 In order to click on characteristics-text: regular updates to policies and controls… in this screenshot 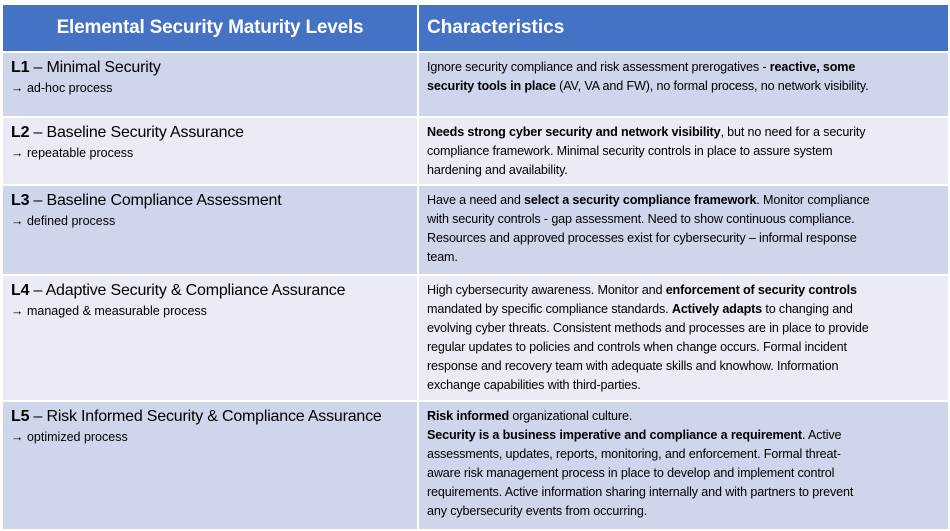, I will do `click(637, 347)`.